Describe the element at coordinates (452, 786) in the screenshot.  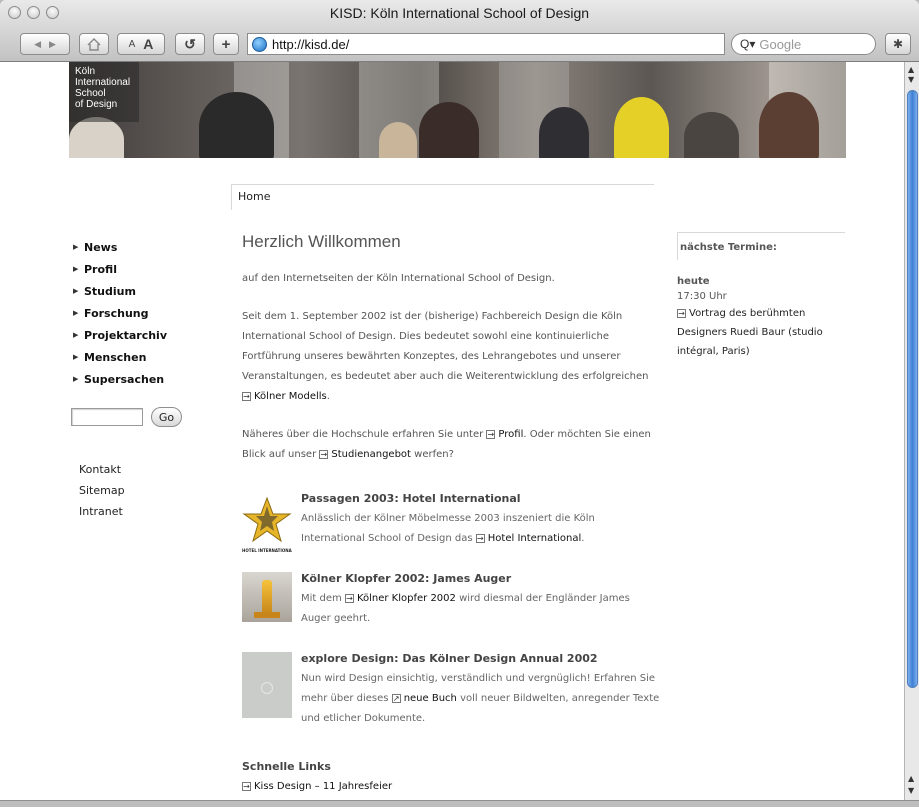
I see `quick-link-item: → Kiss Design – 11 Jahresfeier` at that location.